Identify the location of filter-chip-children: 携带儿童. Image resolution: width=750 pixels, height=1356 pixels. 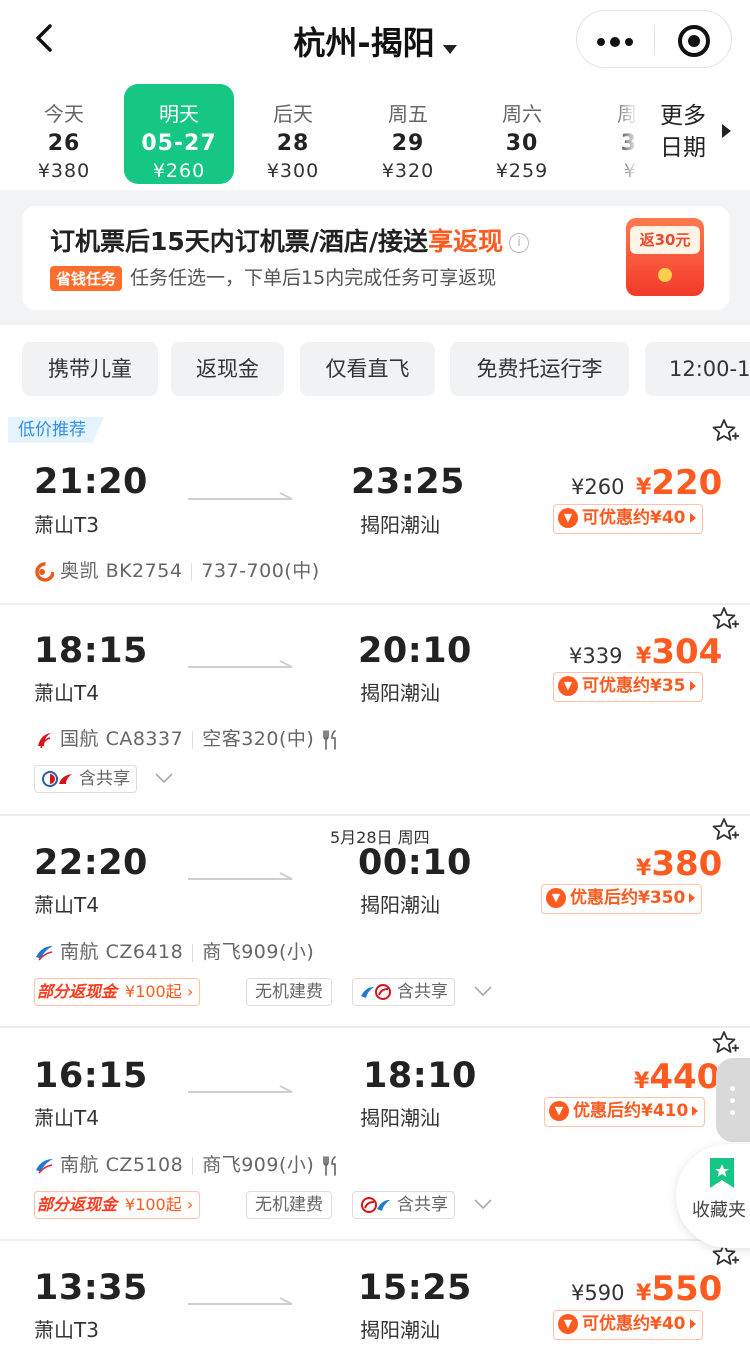
(90, 369).